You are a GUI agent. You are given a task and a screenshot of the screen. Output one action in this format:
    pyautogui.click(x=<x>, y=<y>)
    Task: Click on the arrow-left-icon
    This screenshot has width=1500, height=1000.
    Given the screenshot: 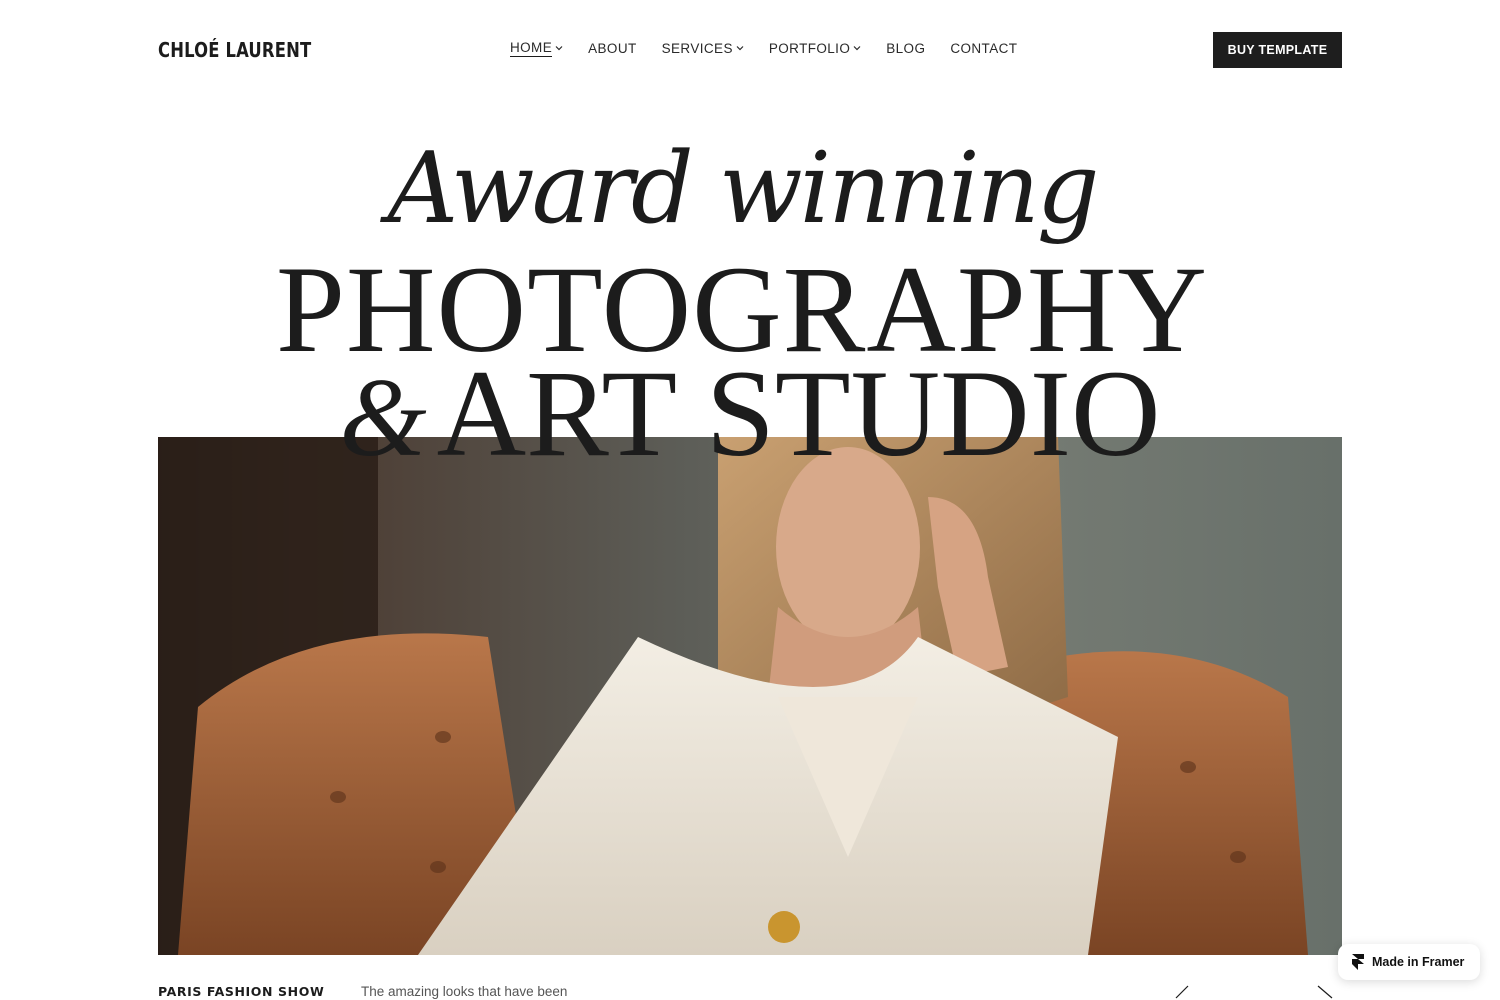 What is the action you would take?
    pyautogui.click(x=1182, y=992)
    